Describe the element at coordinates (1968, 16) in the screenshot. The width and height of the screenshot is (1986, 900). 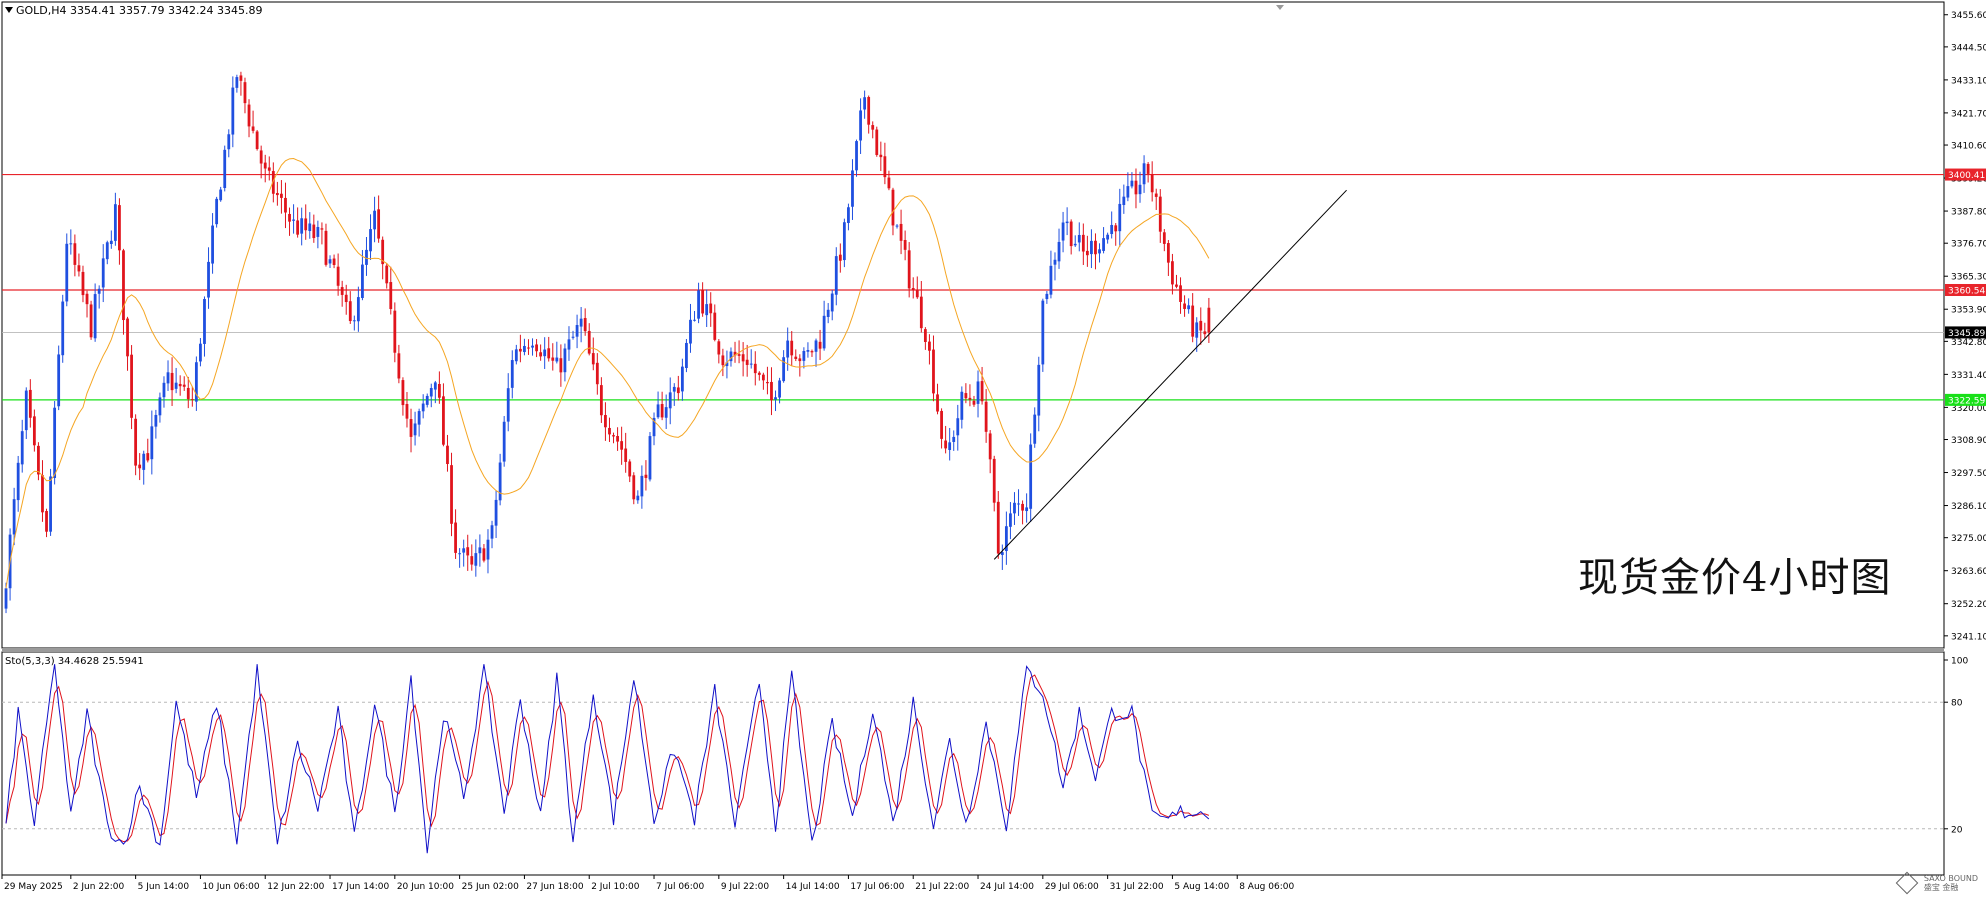
I see `y-tick-label: 3455.60` at that location.